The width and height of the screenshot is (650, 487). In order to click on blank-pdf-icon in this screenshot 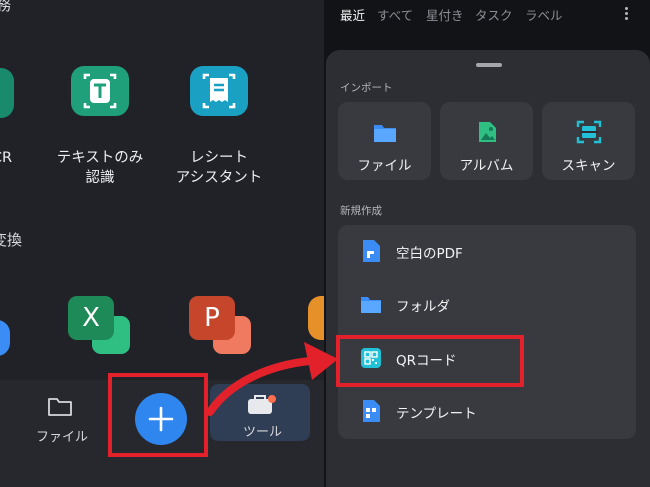, I will do `click(371, 251)`.